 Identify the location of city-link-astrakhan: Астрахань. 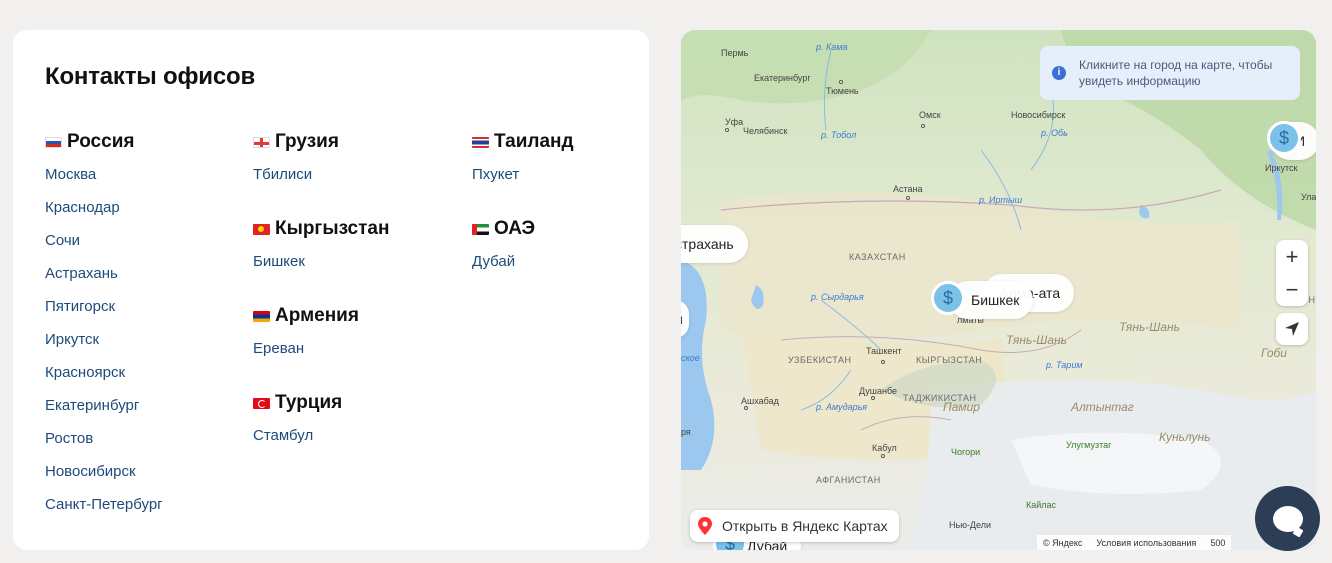
(104, 281).